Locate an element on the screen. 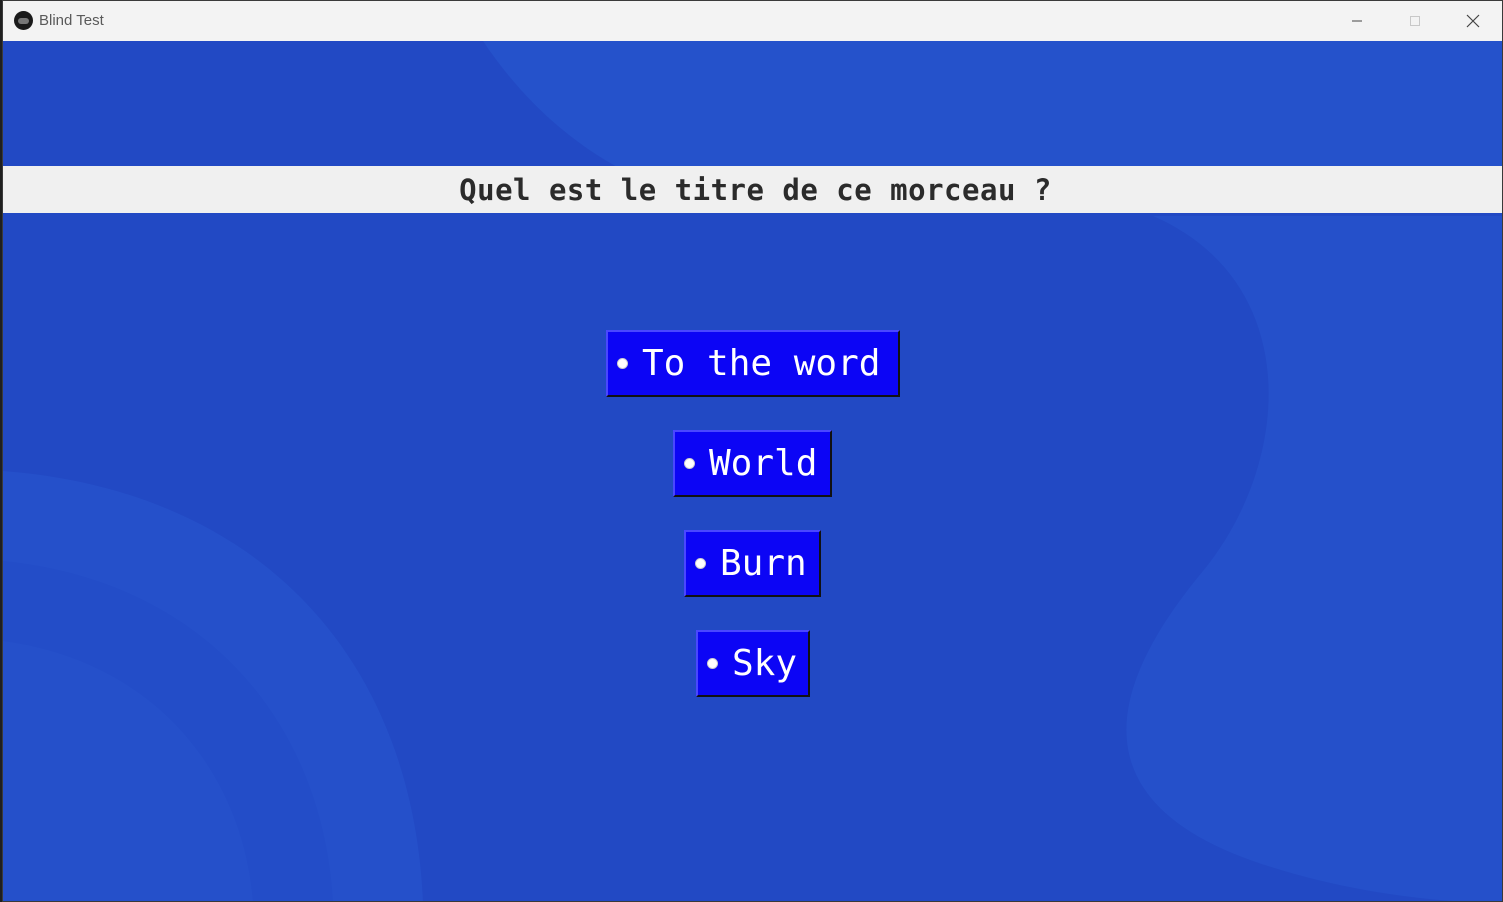 This screenshot has width=1503, height=902. answer-option-2: World is located at coordinates (752, 463).